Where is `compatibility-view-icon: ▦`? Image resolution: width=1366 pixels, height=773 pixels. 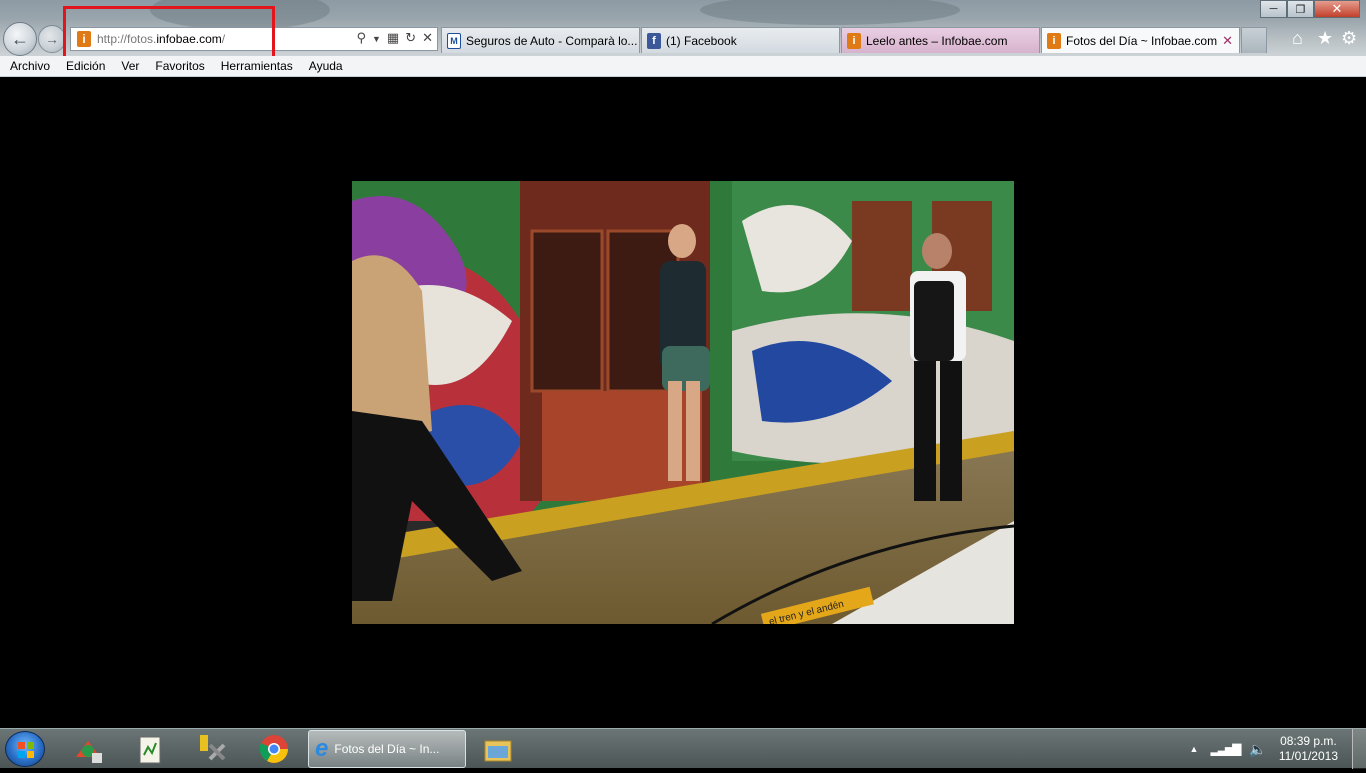 compatibility-view-icon: ▦ is located at coordinates (393, 39).